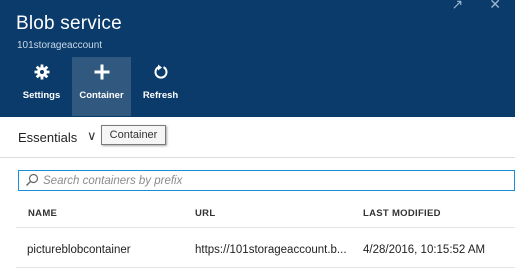 The image size is (515, 276). I want to click on table-header-separator, so click(265, 227).